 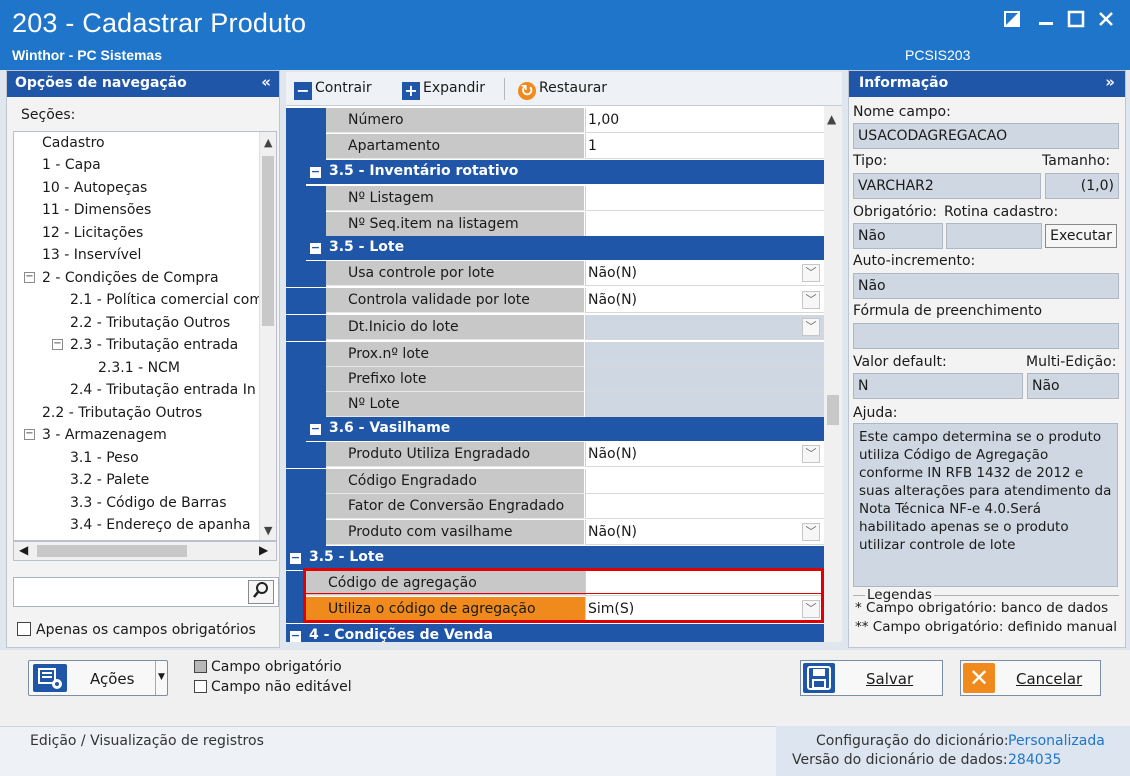 What do you see at coordinates (109, 480) in the screenshot?
I see `tree-item: 3.2 - Palete` at bounding box center [109, 480].